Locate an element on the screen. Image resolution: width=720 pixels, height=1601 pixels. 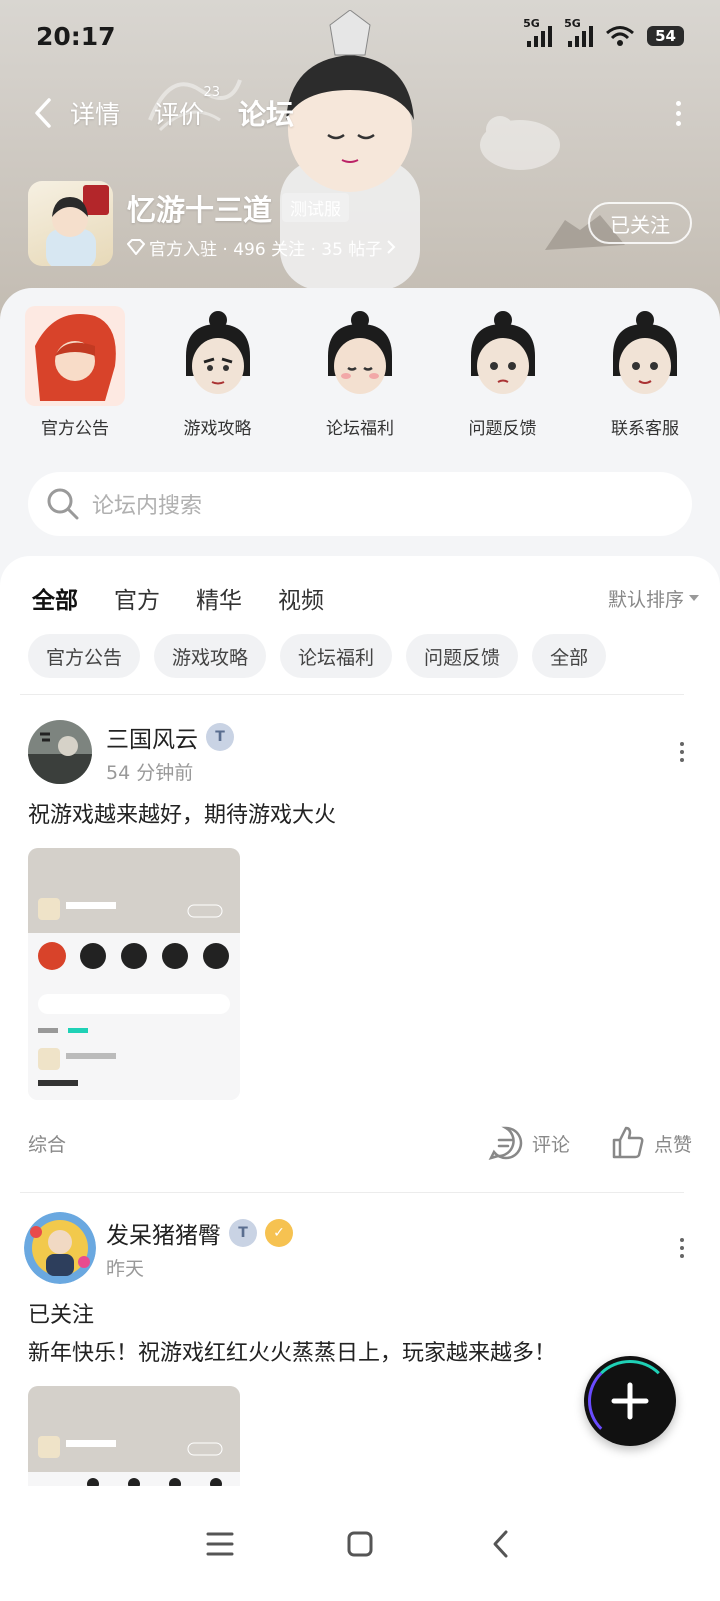
post-time: 54 分钟前 is located at coordinates (150, 772).